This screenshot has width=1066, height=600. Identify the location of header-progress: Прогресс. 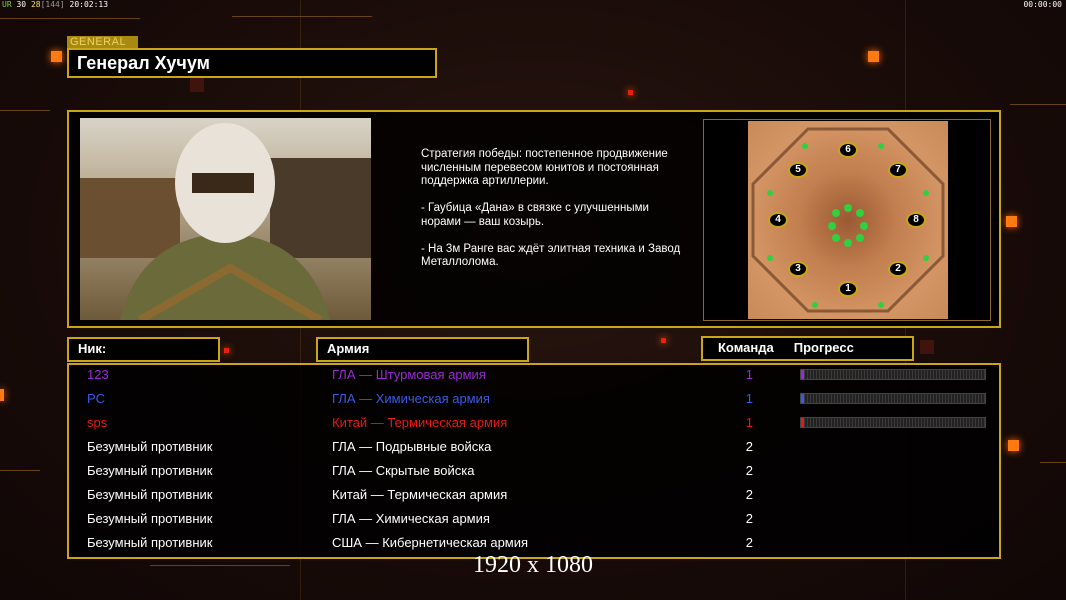
(823, 347).